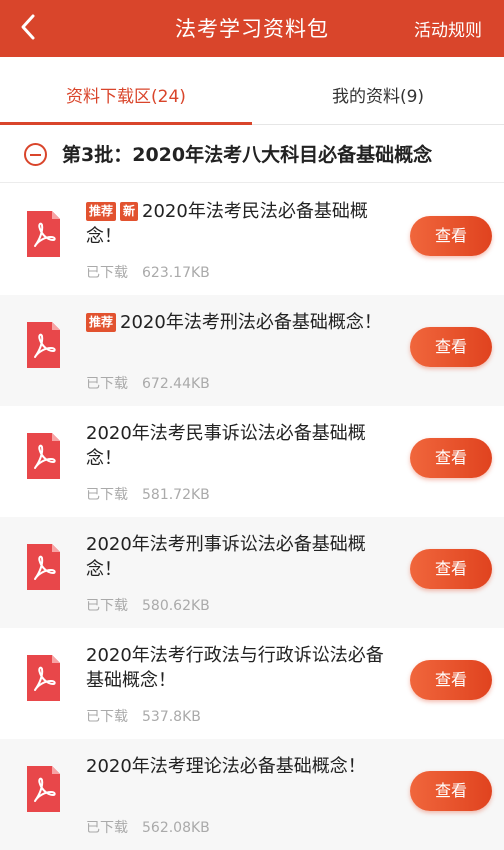 The image size is (504, 850). I want to click on list-item: 推荐新 2020年法考民法必备基础概念！ 已下载 623.17KB 查看, so click(252, 239).